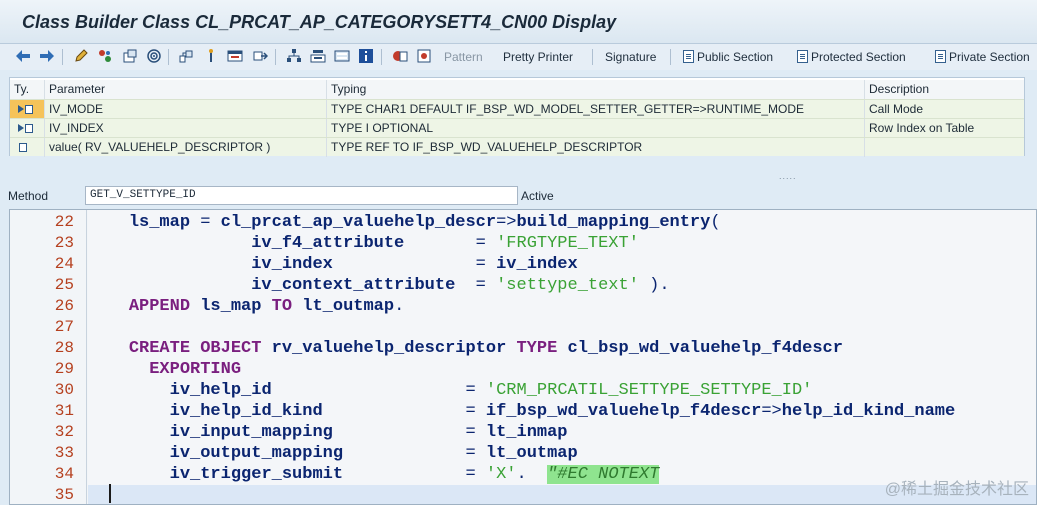  I want to click on code-token: iv_index, so click(537, 264).